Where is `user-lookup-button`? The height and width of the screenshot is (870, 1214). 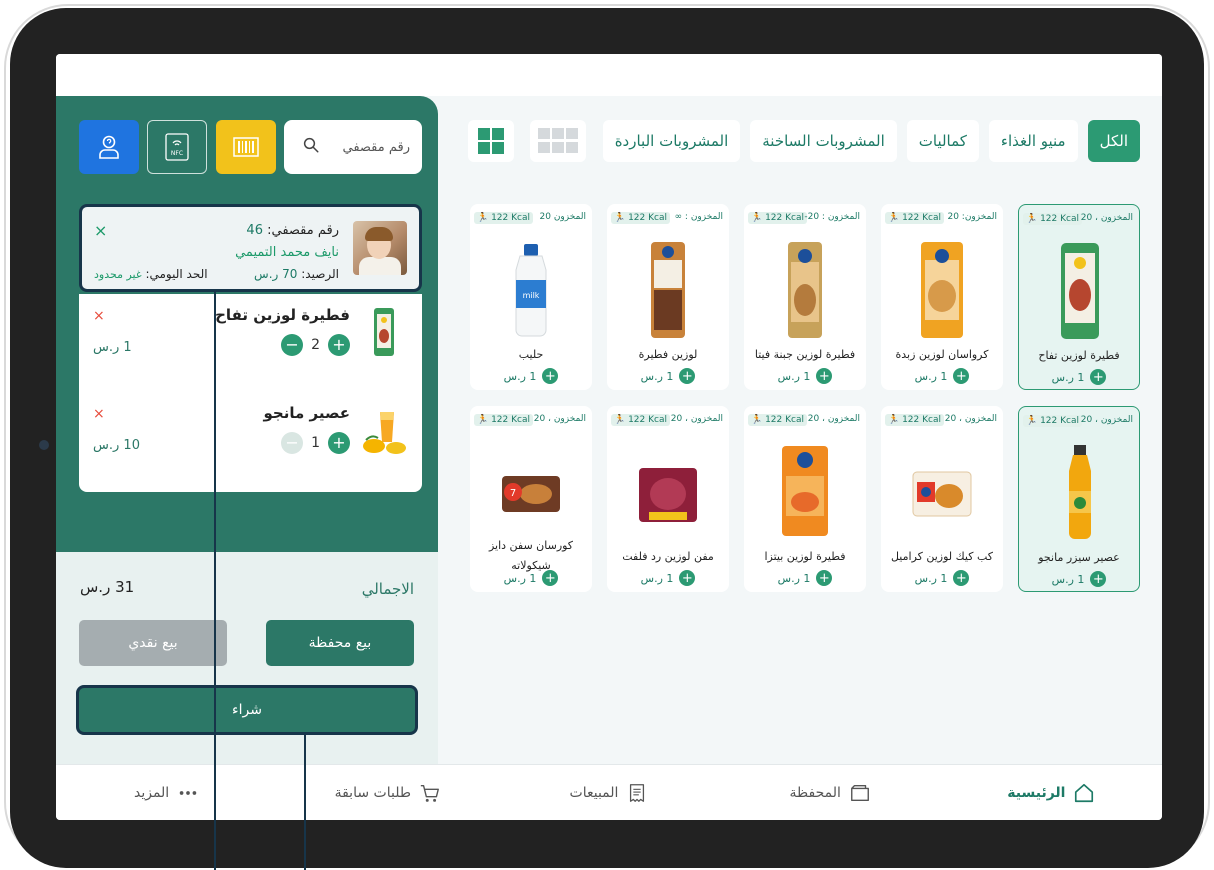
user-lookup-button is located at coordinates (109, 147).